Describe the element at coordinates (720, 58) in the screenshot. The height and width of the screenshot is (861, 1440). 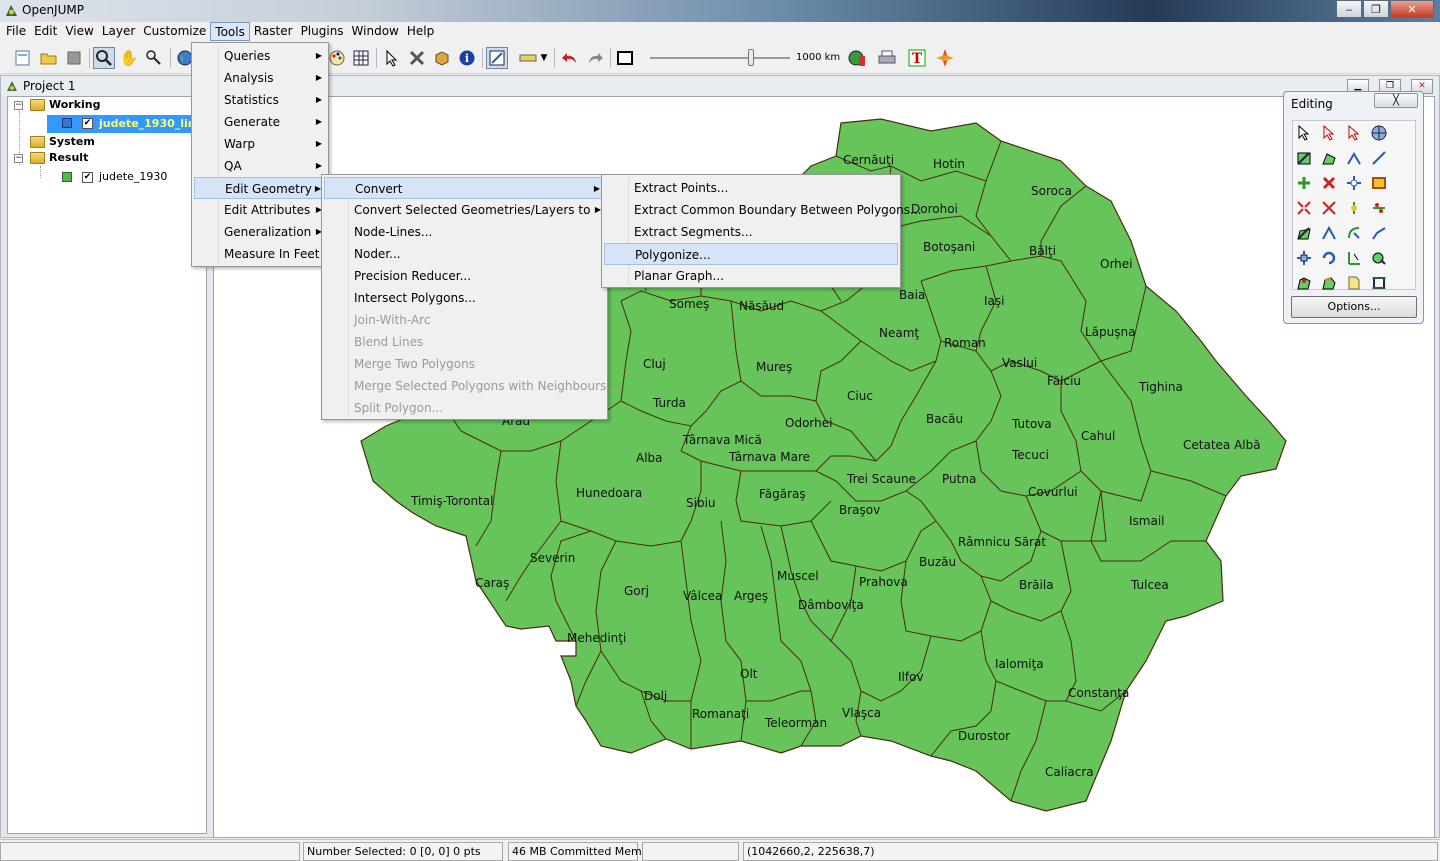
I see `scale-slider-track` at that location.